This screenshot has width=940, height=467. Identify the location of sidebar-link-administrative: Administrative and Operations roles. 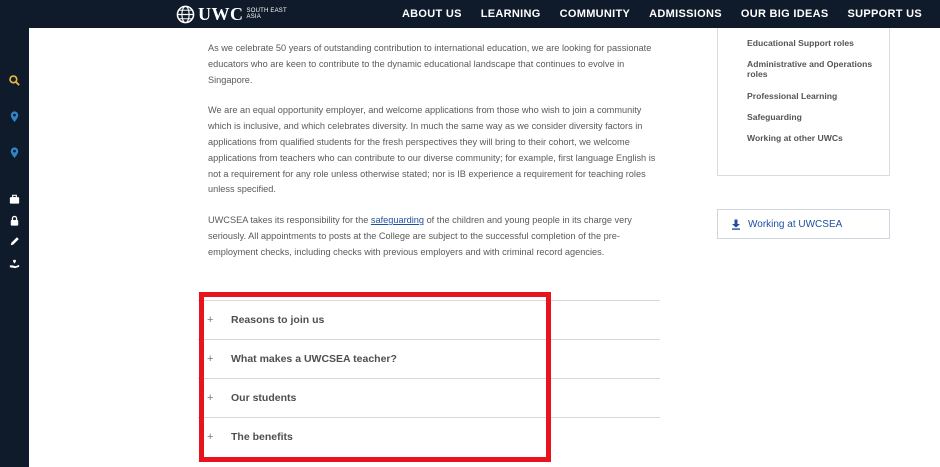
(812, 69).